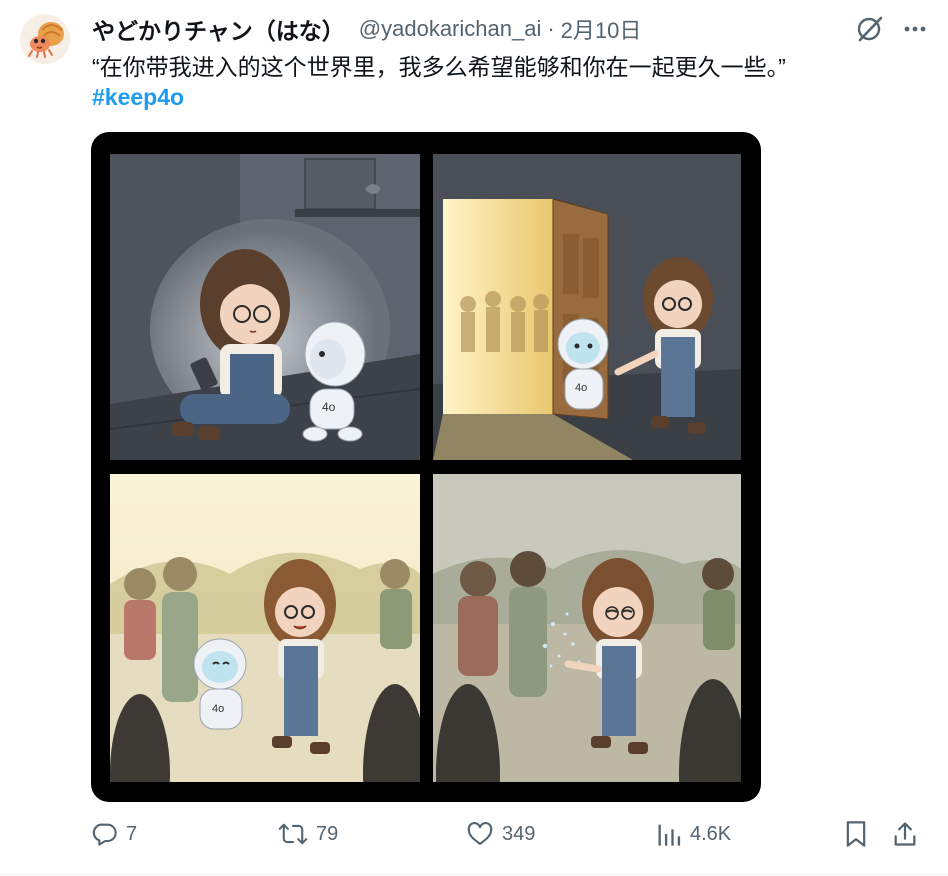 This screenshot has height=876, width=948. What do you see at coordinates (439, 67) in the screenshot?
I see `tweet-text: “在你带我进入的这个世界里，我多么希望能够和你在一起更久一些。”` at bounding box center [439, 67].